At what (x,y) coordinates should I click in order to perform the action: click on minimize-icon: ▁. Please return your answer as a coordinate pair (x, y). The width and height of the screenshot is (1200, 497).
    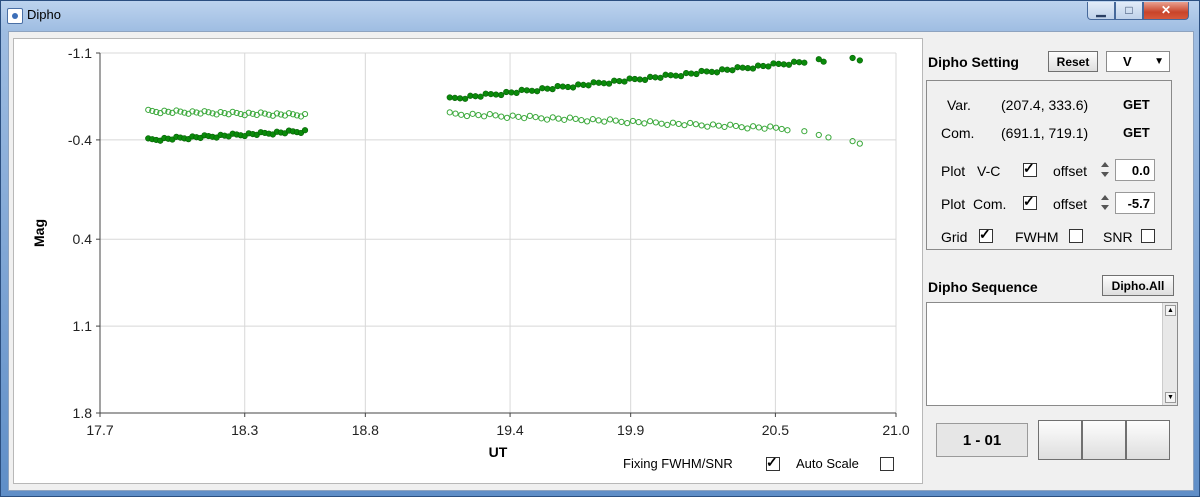
    Looking at the image, I should click on (1101, 10).